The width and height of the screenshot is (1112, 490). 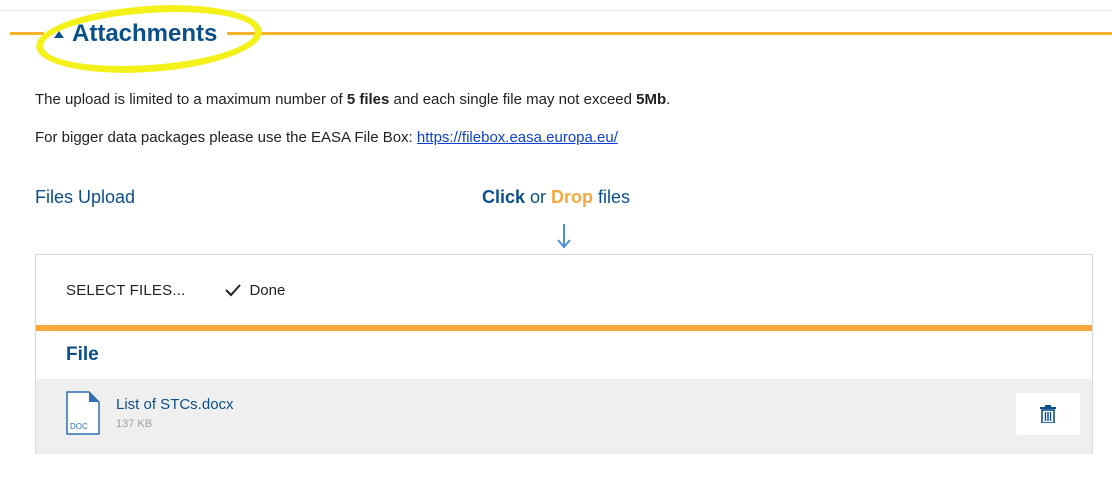 I want to click on delete-file-button, so click(x=1048, y=414).